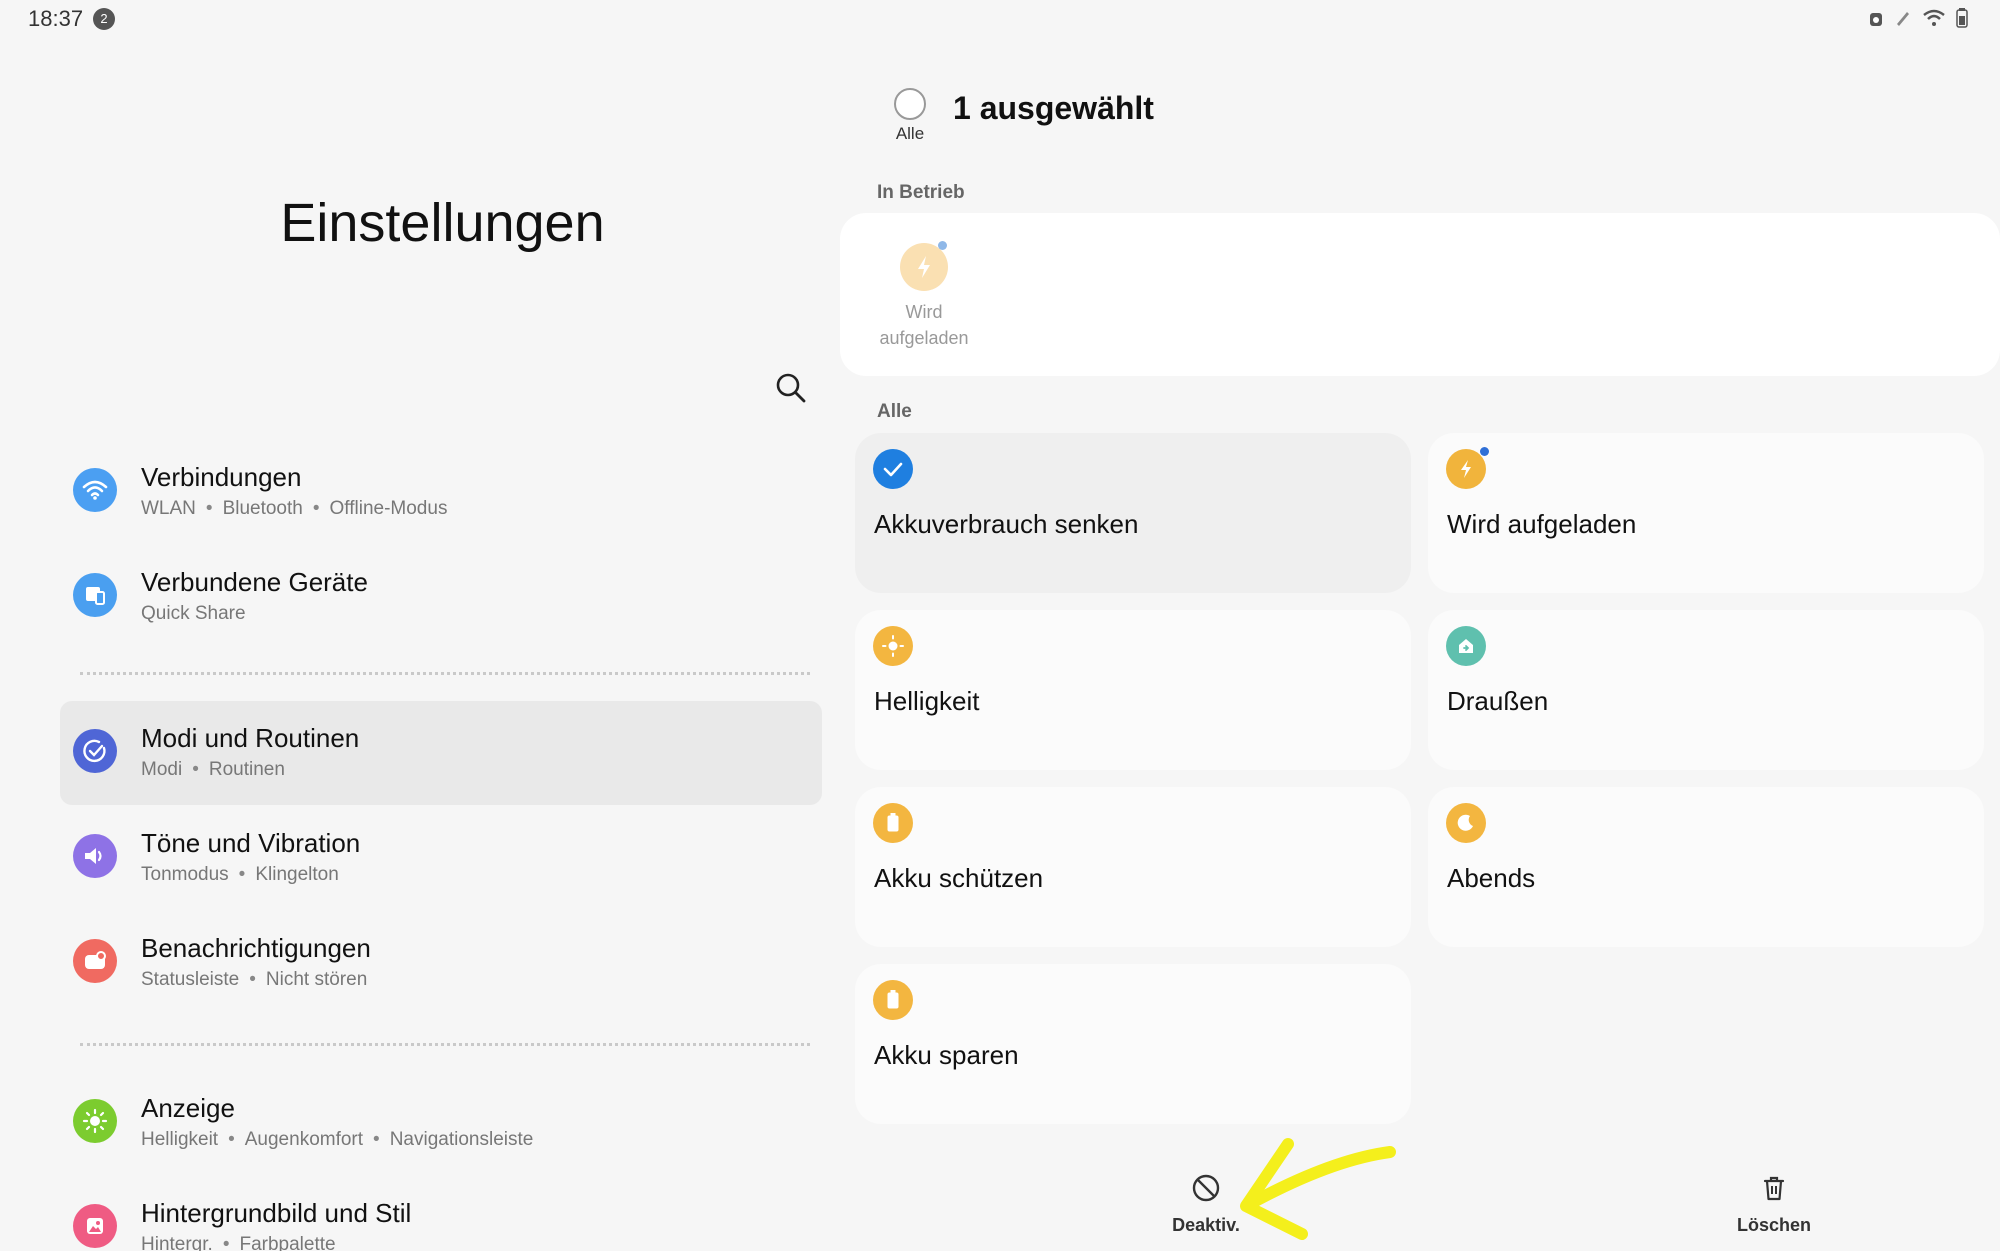  I want to click on mode-card-akkuverbrauch-senken: Akkuverbrauch senken, so click(1133, 513).